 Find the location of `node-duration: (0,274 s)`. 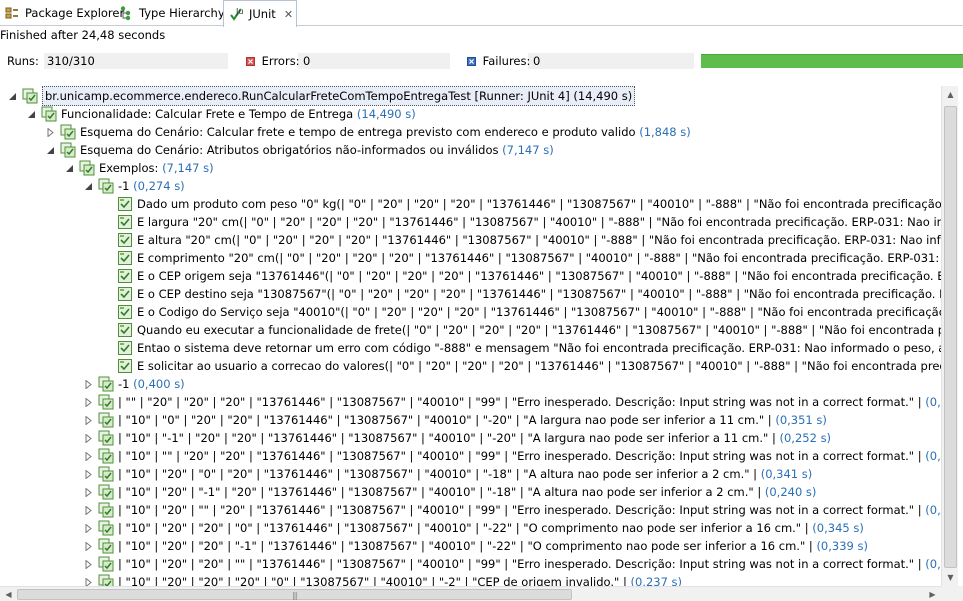

node-duration: (0,274 s) is located at coordinates (159, 186).